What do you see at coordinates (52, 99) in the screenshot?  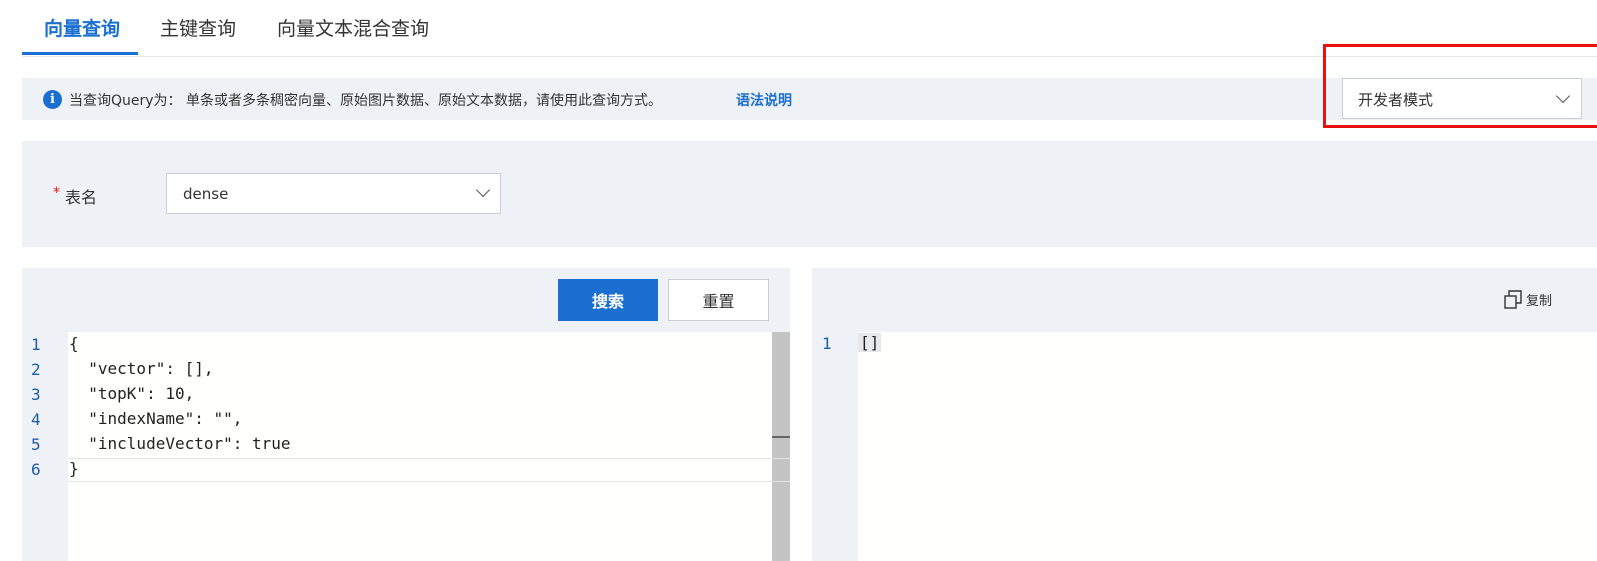 I see `info-icon: i` at bounding box center [52, 99].